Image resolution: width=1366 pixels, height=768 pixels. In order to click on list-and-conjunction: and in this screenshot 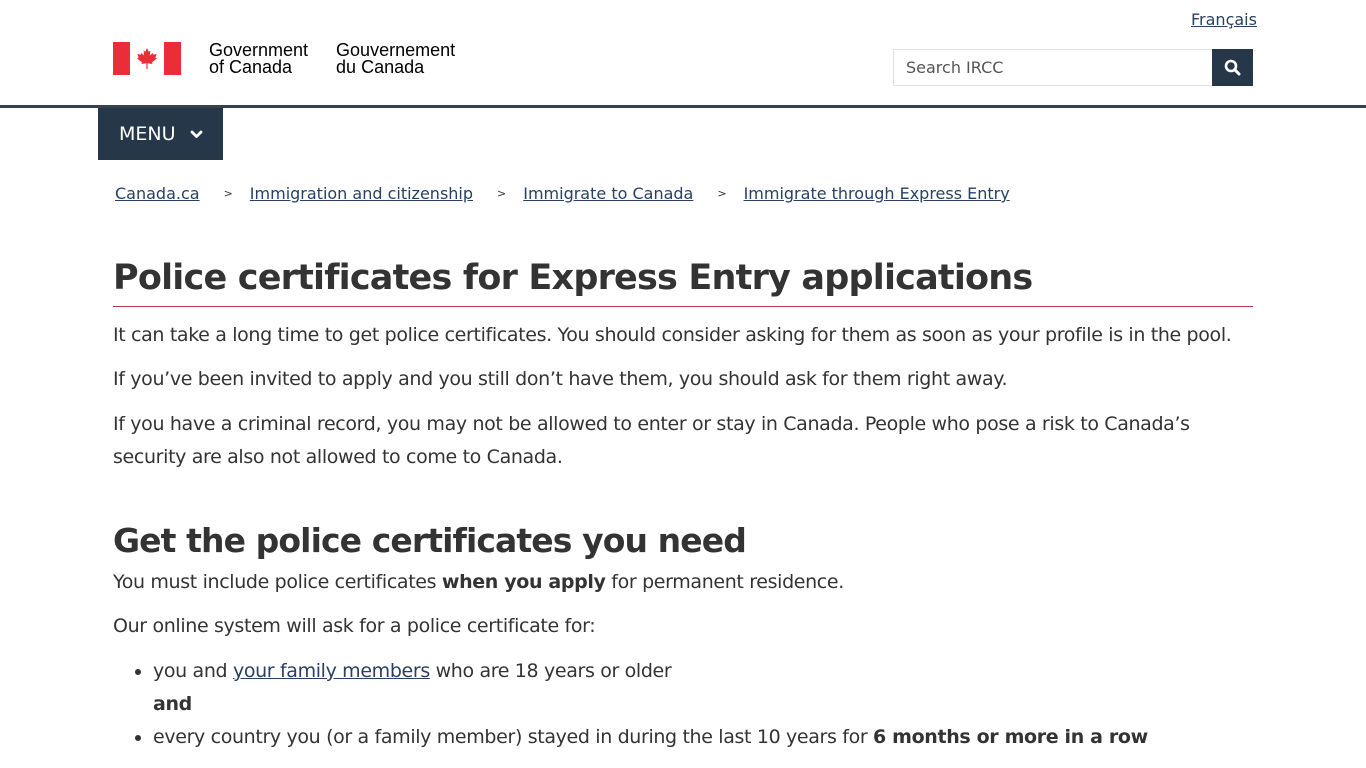, I will do `click(172, 704)`.